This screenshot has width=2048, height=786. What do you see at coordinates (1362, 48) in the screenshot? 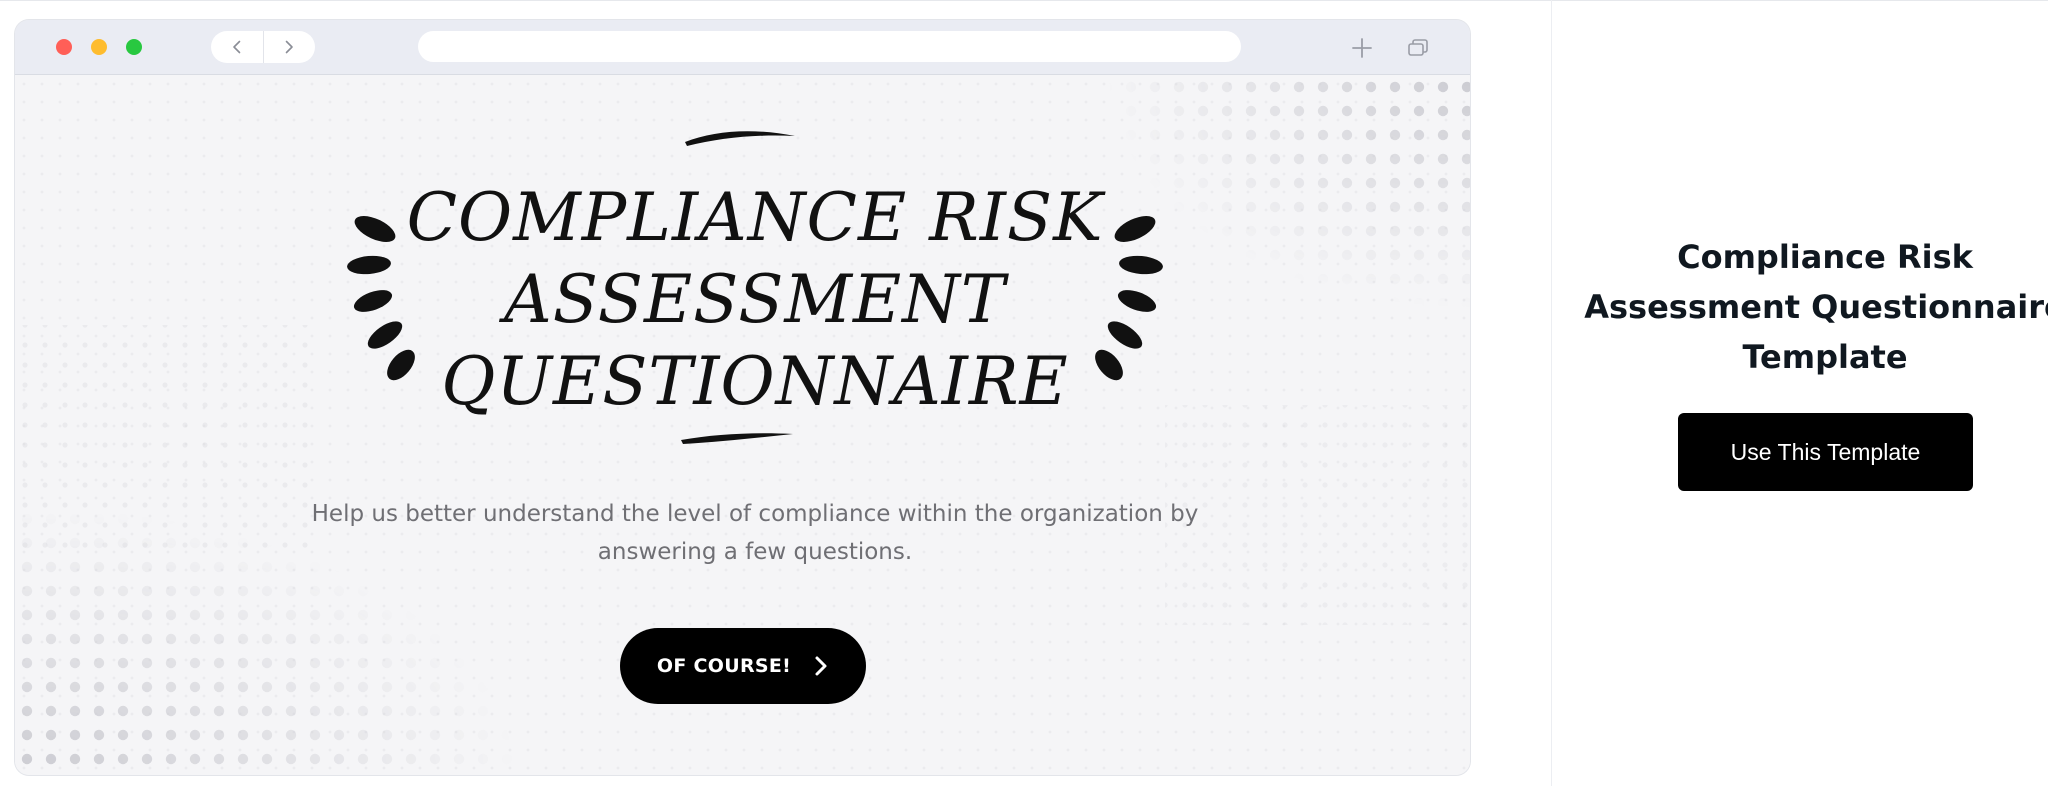
I see `plus-icon` at bounding box center [1362, 48].